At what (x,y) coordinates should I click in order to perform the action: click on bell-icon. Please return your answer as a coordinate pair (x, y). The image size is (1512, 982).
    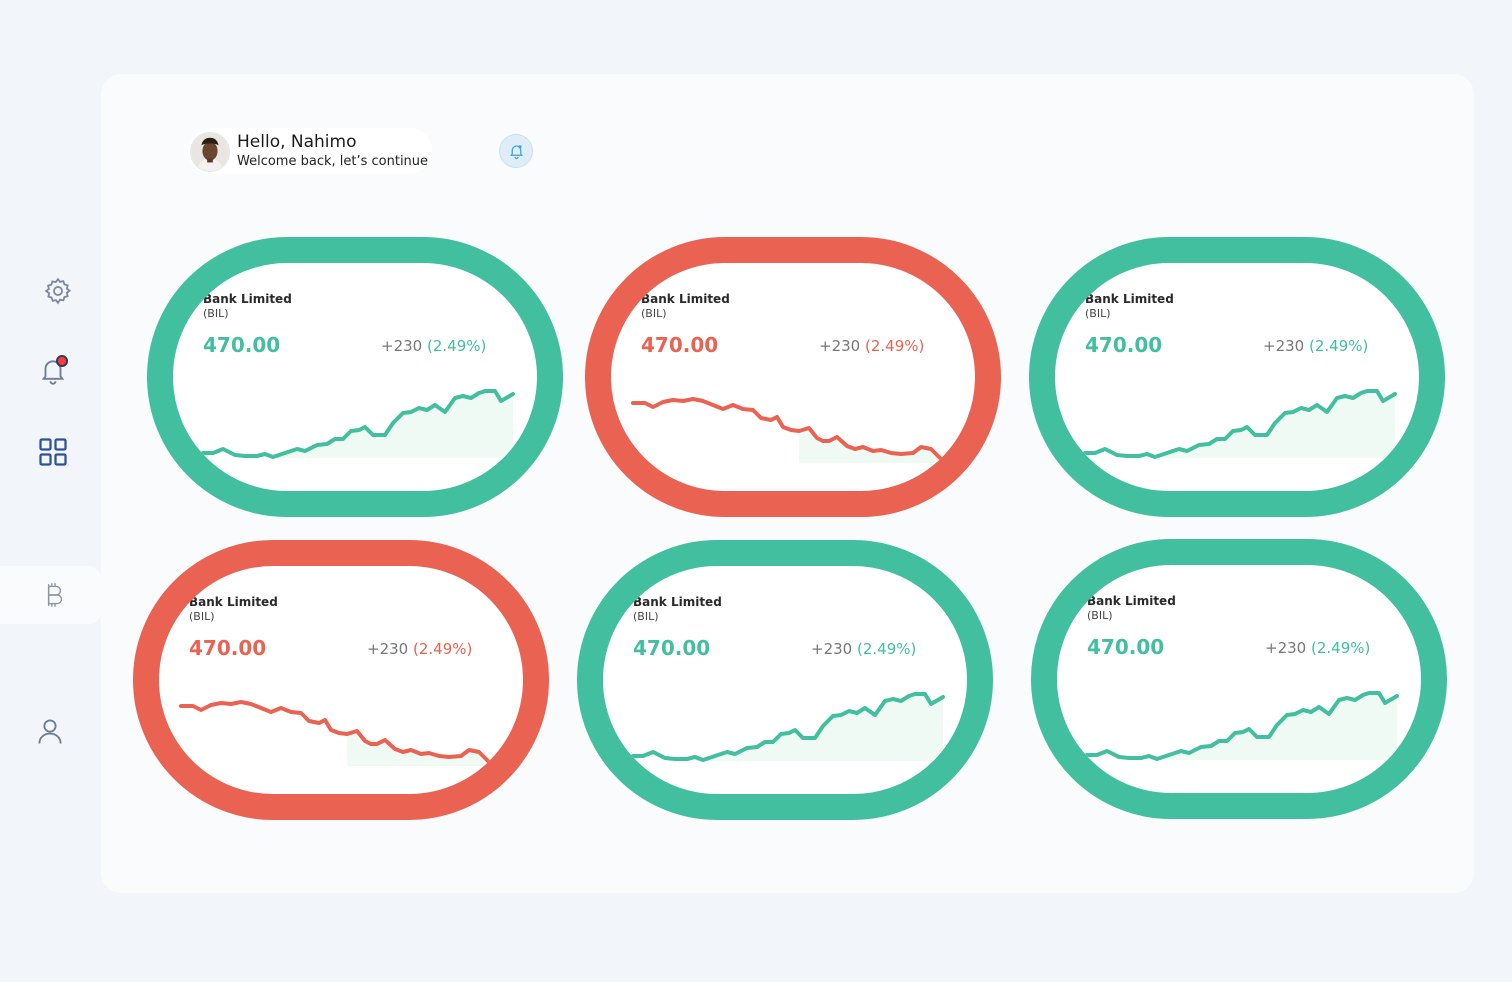
    Looking at the image, I should click on (516, 152).